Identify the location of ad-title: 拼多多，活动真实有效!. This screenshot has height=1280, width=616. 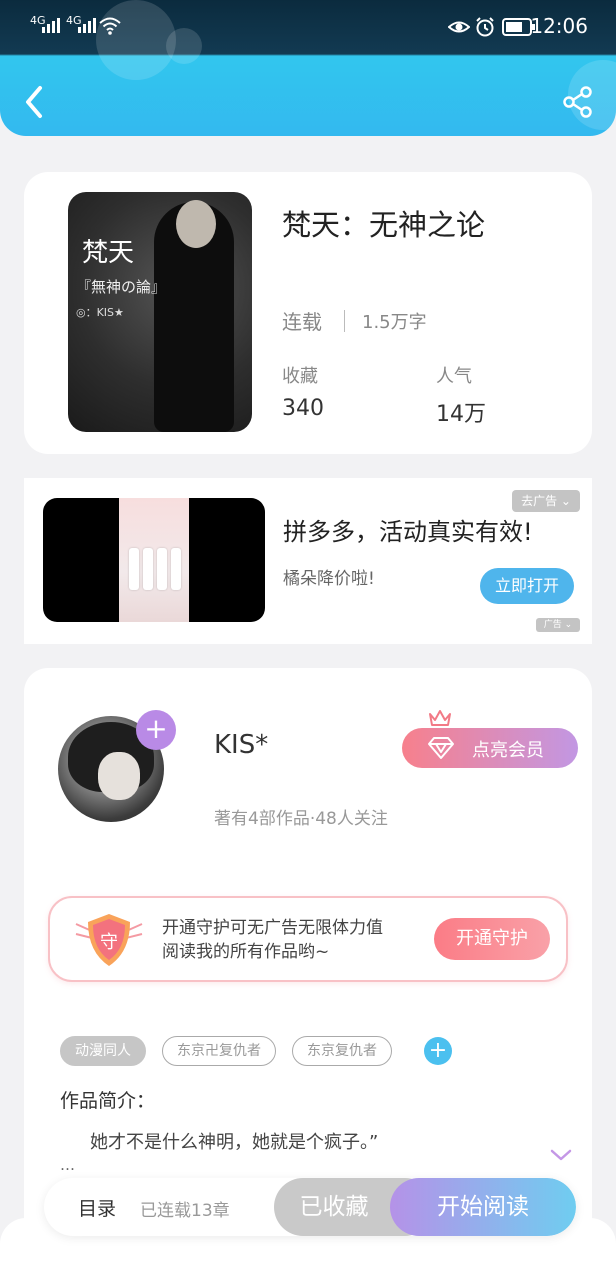
(408, 532).